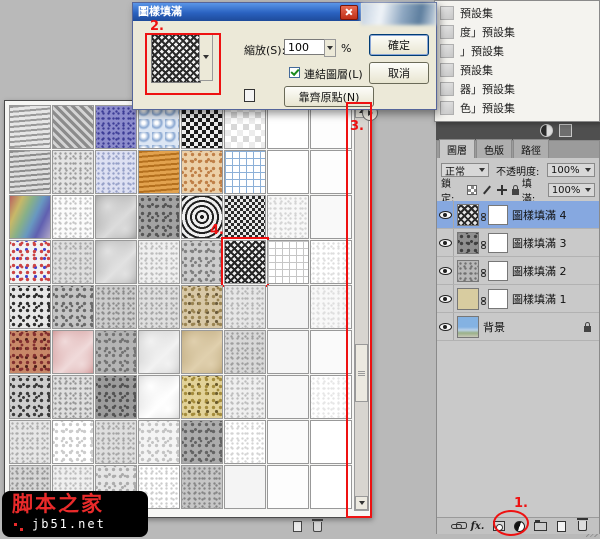 This screenshot has height=539, width=600. What do you see at coordinates (501, 190) in the screenshot?
I see `lock-move-icon` at bounding box center [501, 190].